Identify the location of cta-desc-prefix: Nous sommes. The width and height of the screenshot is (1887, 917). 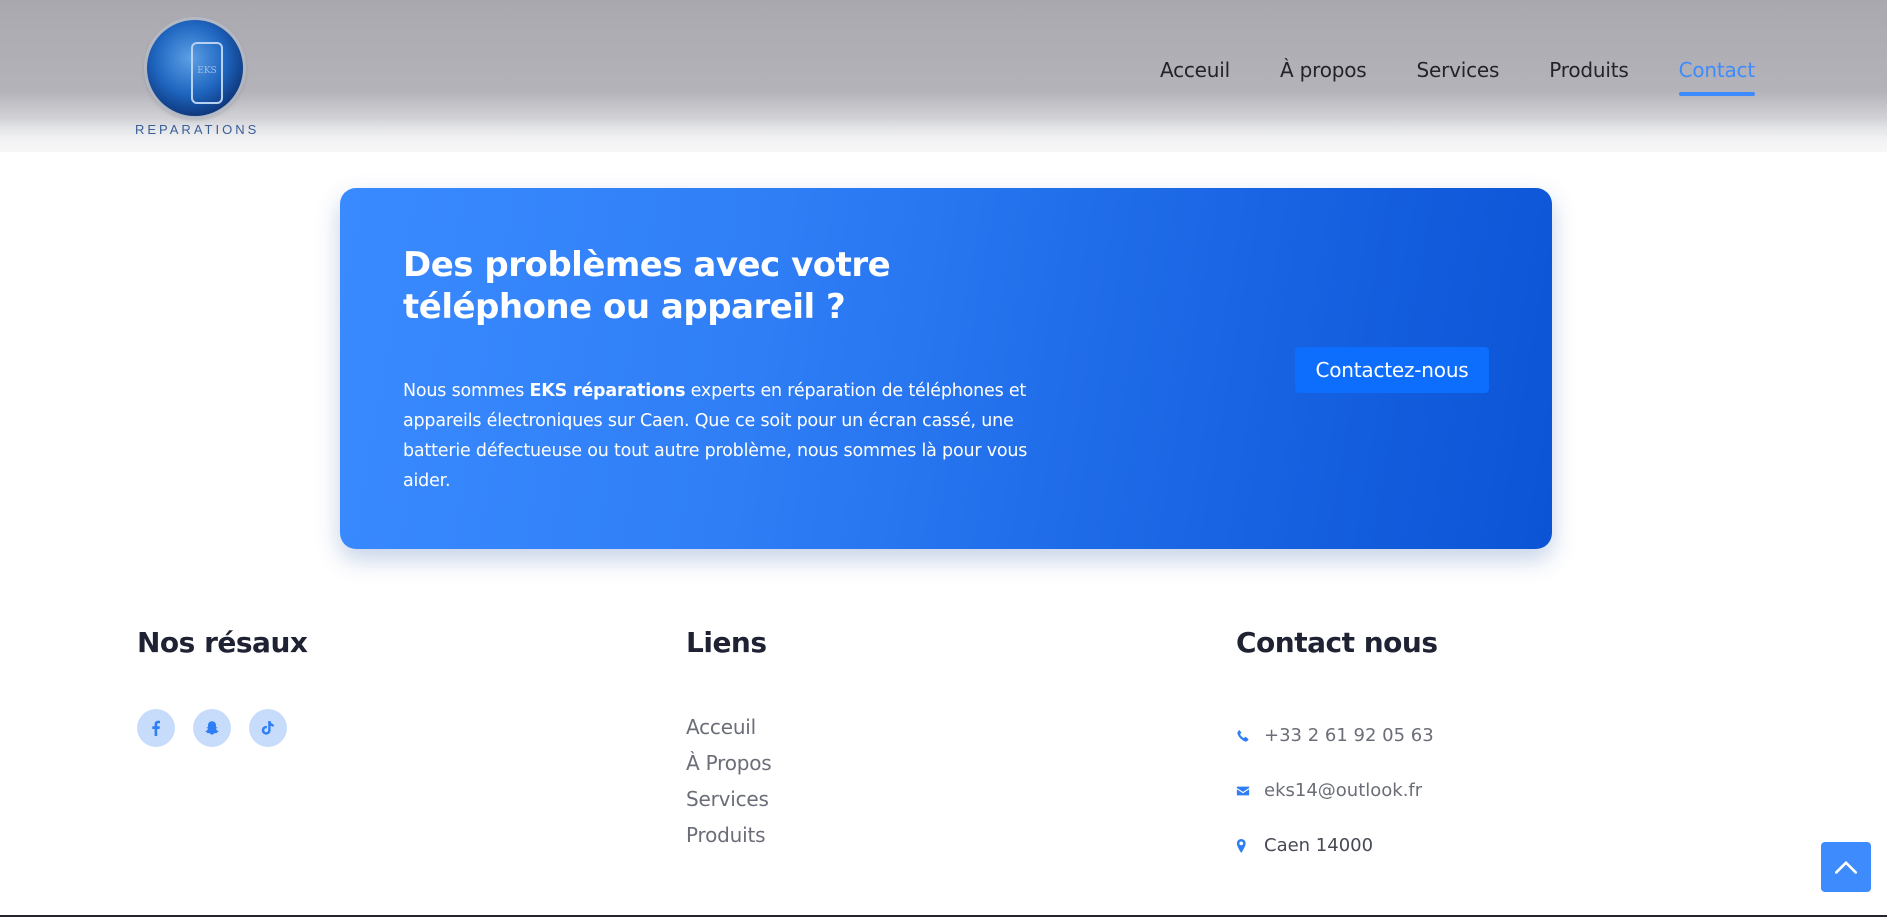
(466, 391).